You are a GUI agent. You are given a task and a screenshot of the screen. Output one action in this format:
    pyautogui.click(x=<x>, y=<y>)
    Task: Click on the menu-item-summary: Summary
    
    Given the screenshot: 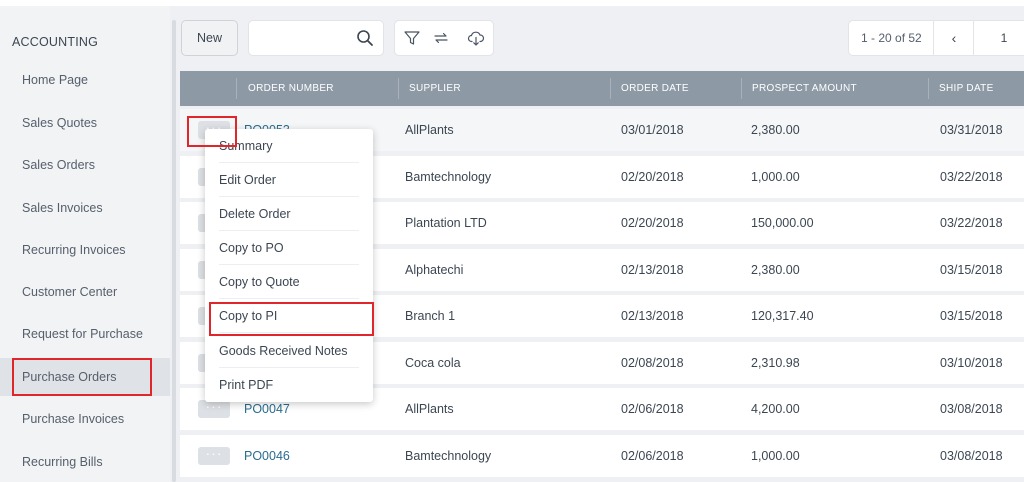 What is the action you would take?
    pyautogui.click(x=289, y=146)
    